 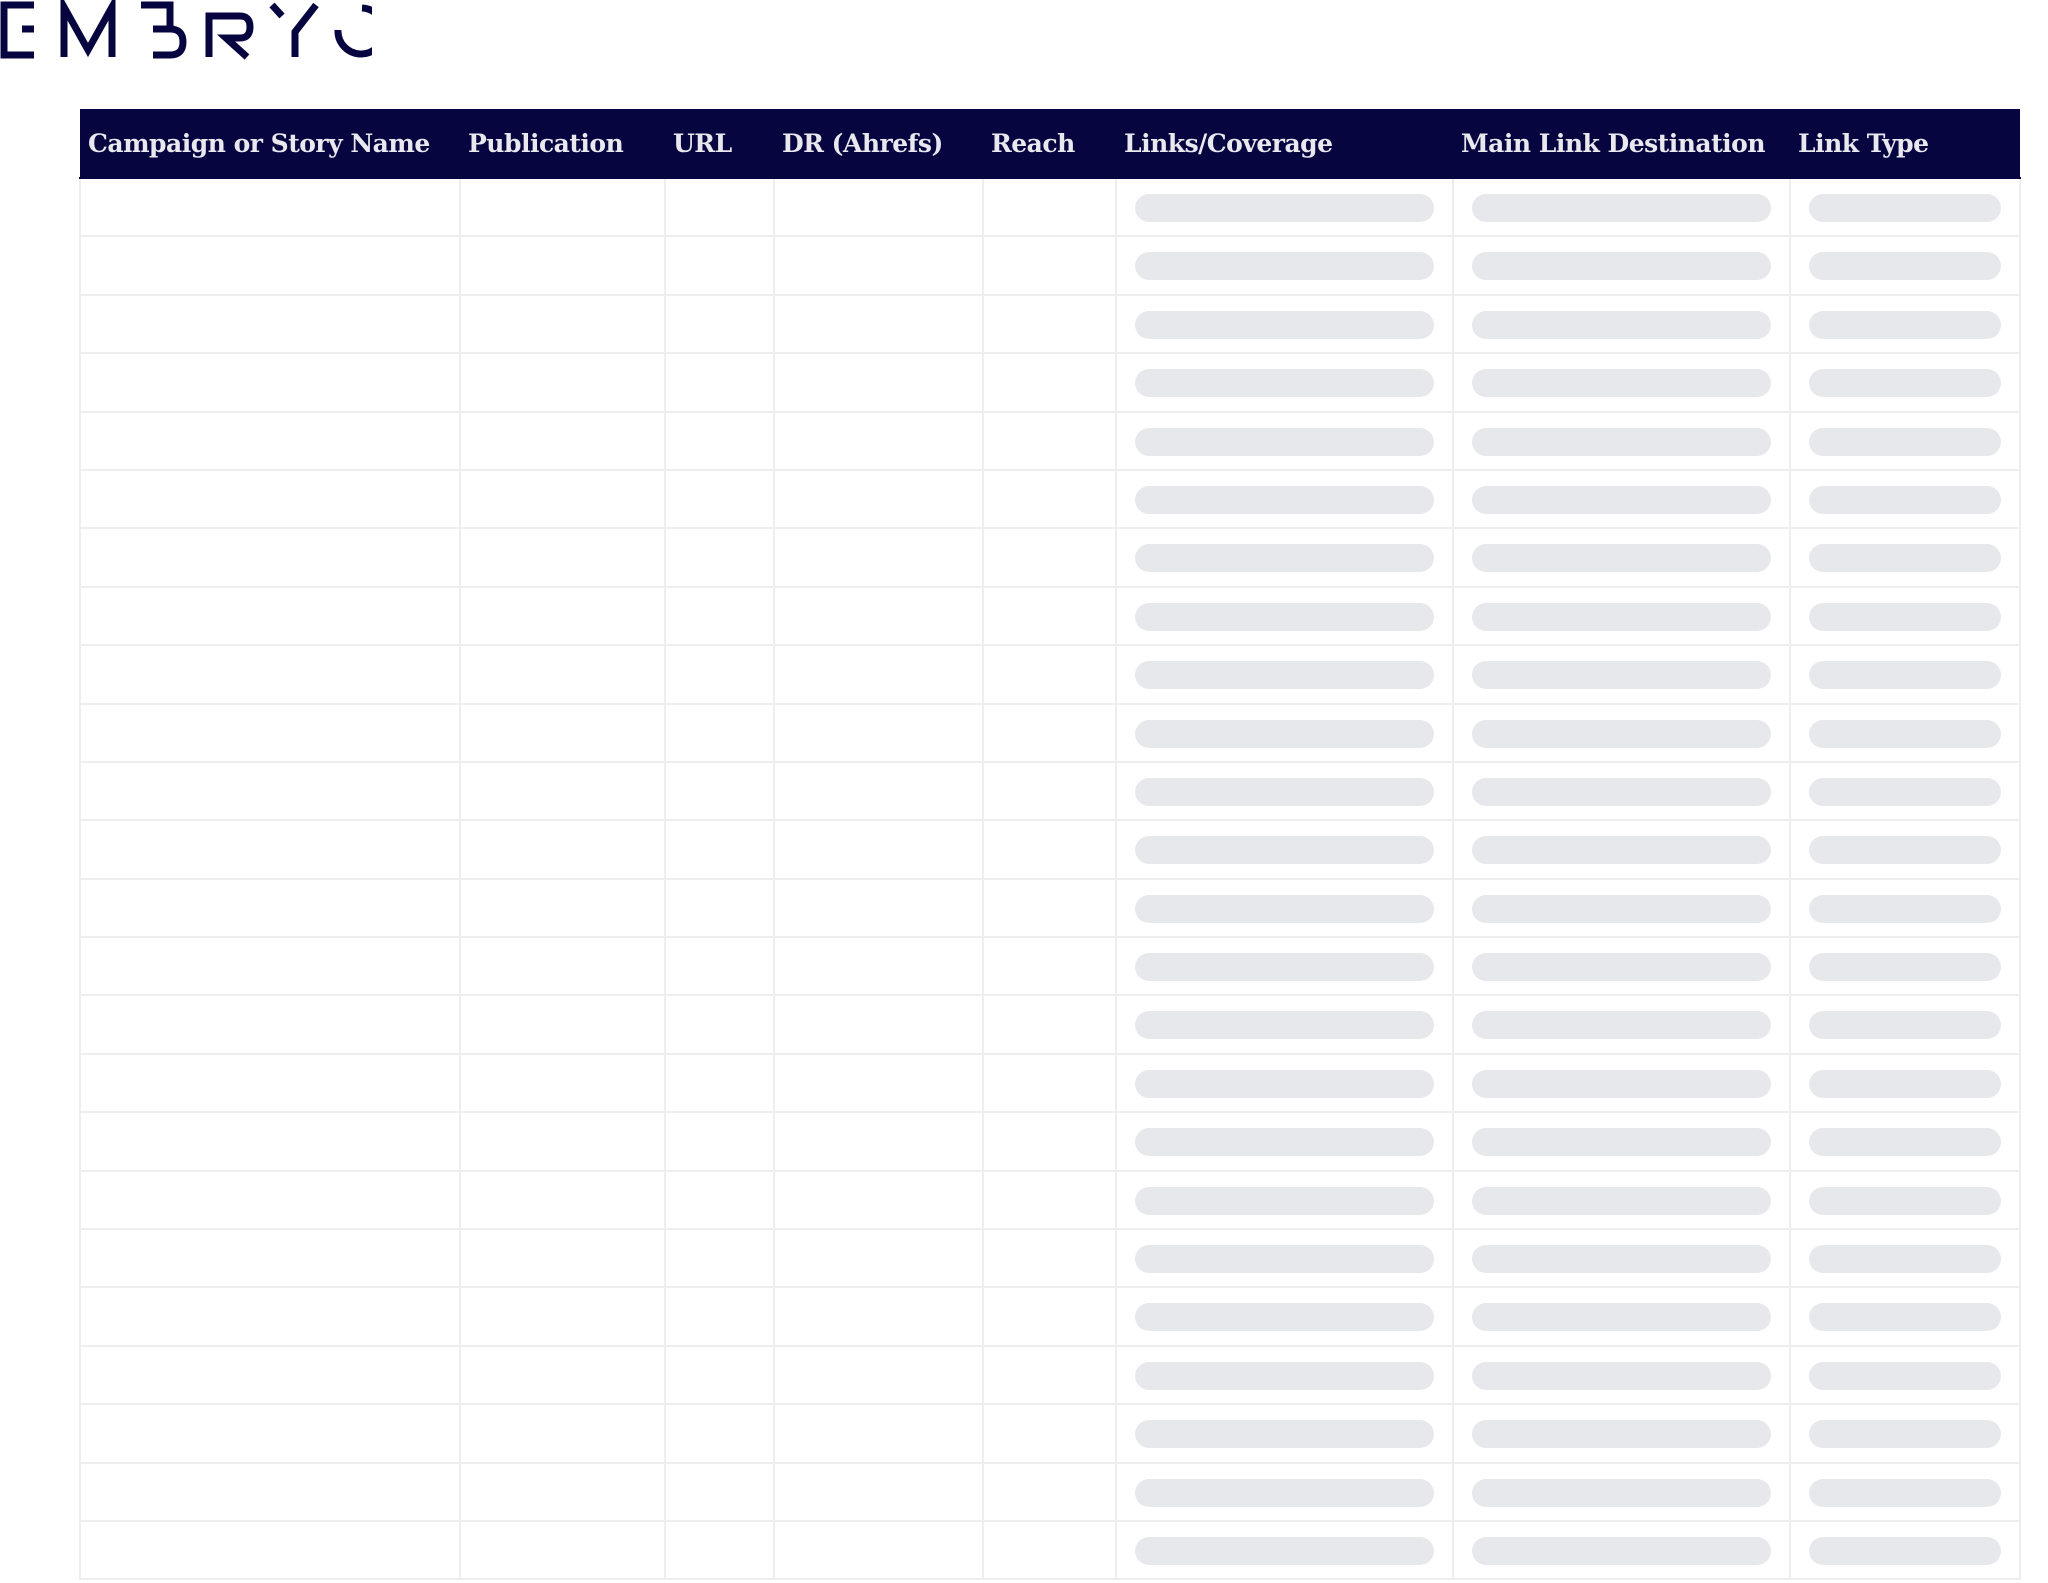 What do you see at coordinates (878, 144) in the screenshot?
I see `column-header-dr-ahrefs: DR (Ahrefs)` at bounding box center [878, 144].